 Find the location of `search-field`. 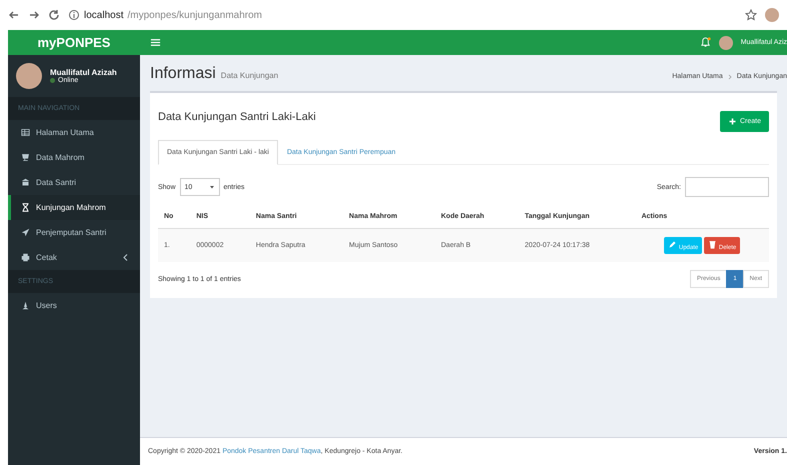

search-field is located at coordinates (727, 187).